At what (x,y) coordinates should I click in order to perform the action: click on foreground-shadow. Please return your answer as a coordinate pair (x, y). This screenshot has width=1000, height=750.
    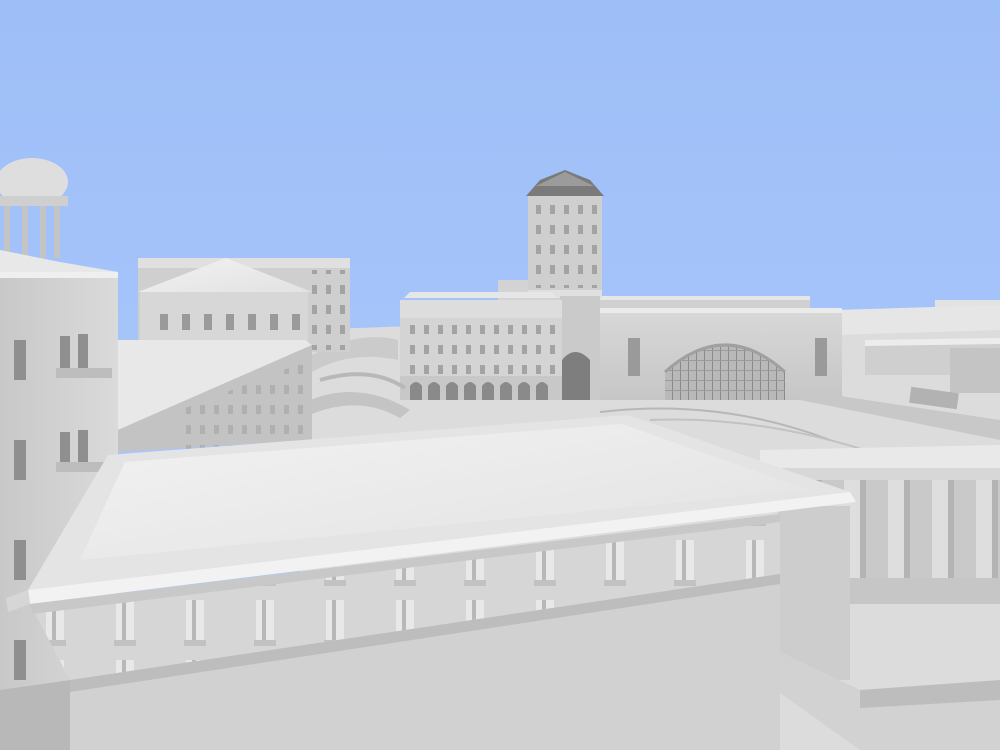
    Looking at the image, I should click on (35, 715).